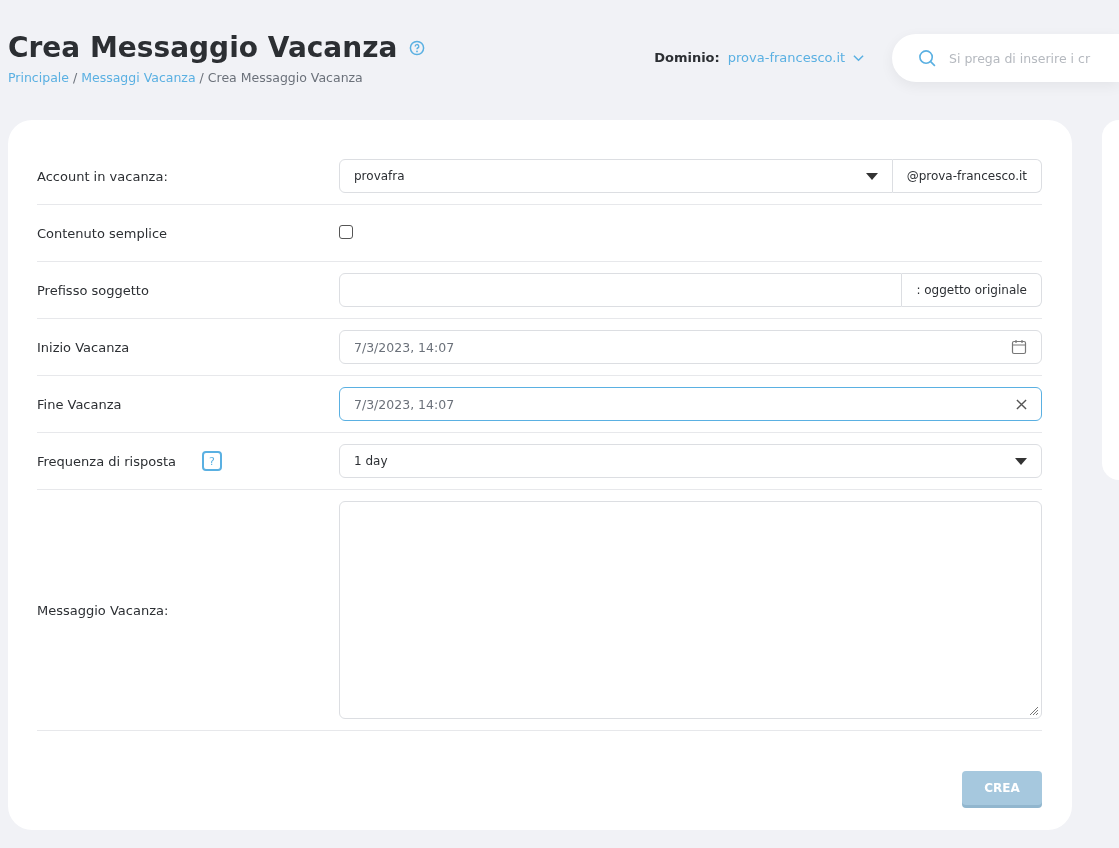 The image size is (1119, 848). What do you see at coordinates (796, 57) in the screenshot?
I see `domain-dropdown: prova-francesco.it` at bounding box center [796, 57].